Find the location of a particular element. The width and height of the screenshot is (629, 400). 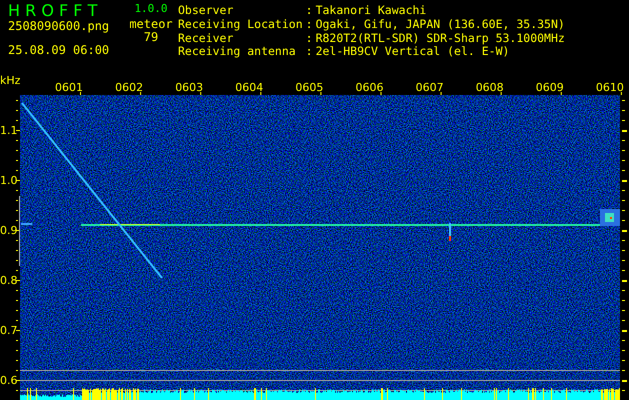

time-label: 0609 is located at coordinates (550, 87).